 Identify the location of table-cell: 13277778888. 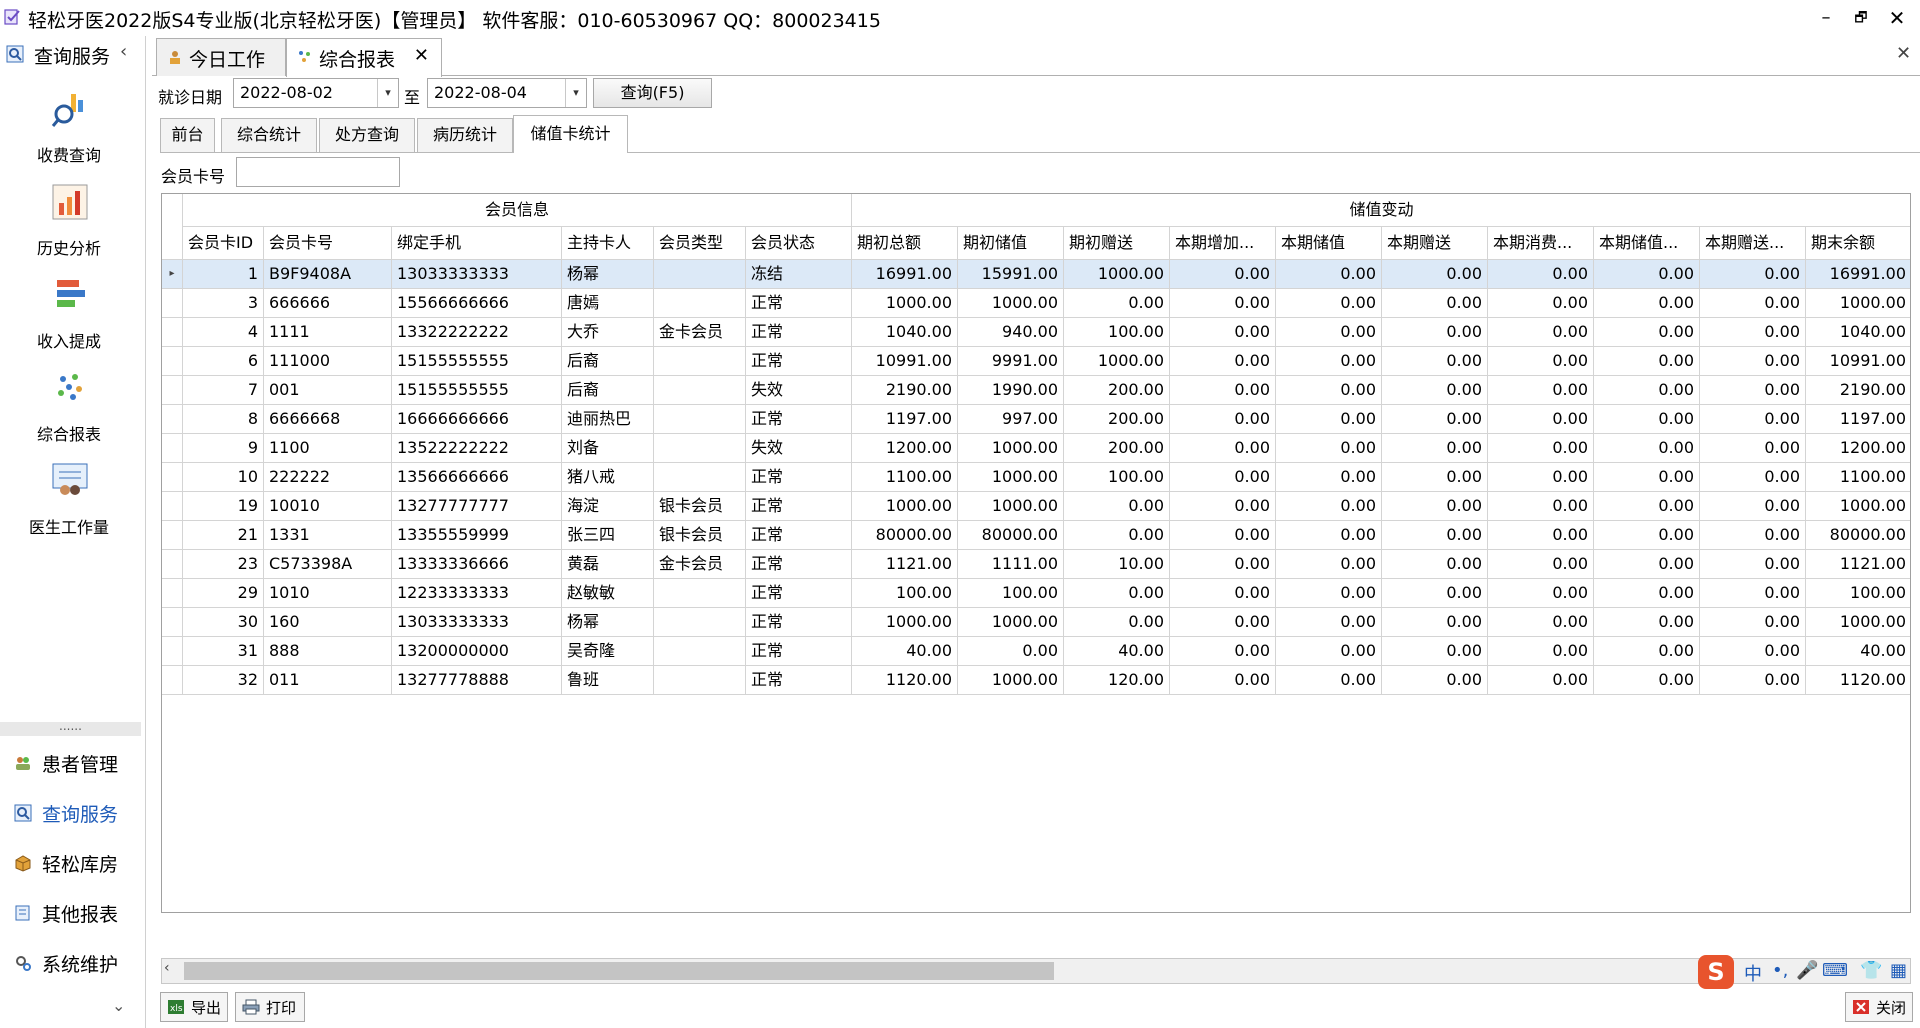
(477, 680).